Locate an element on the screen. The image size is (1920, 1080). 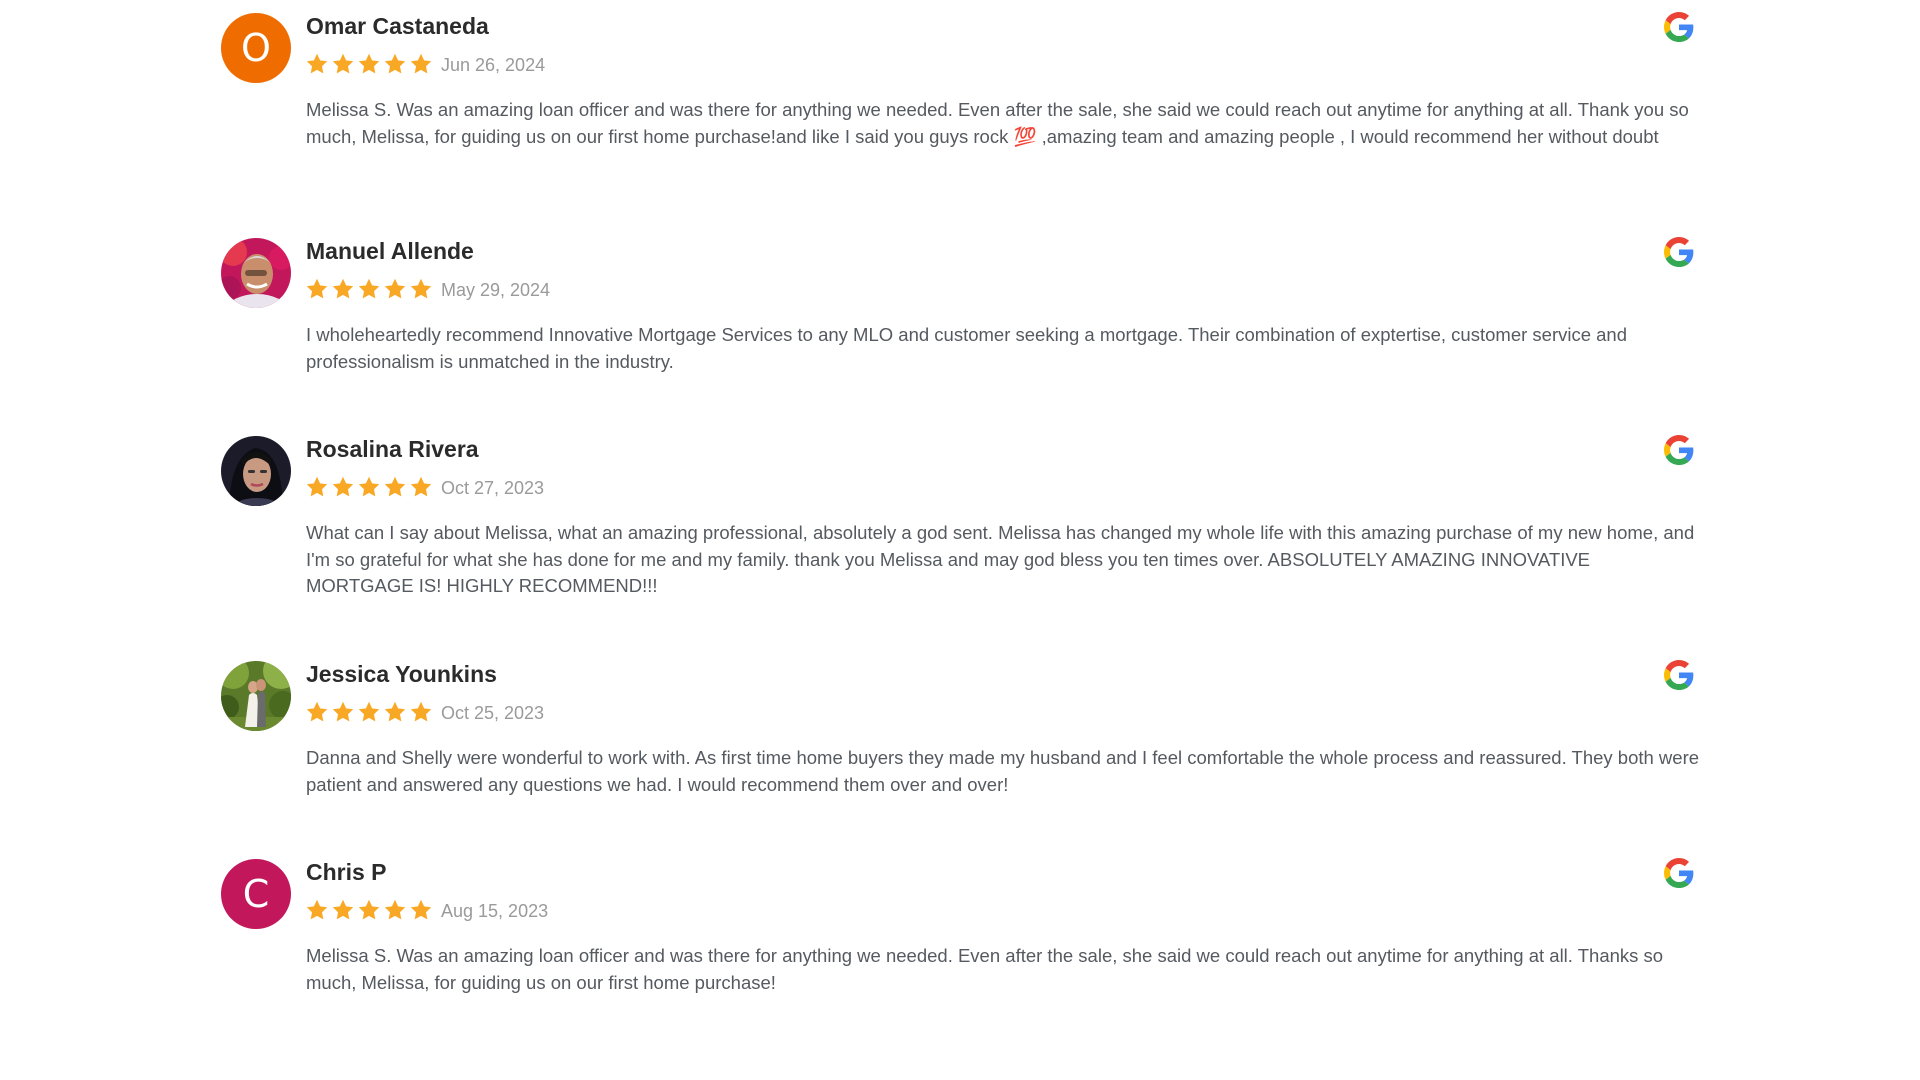
review-date: Jun 26, 2024 is located at coordinates (493, 65).